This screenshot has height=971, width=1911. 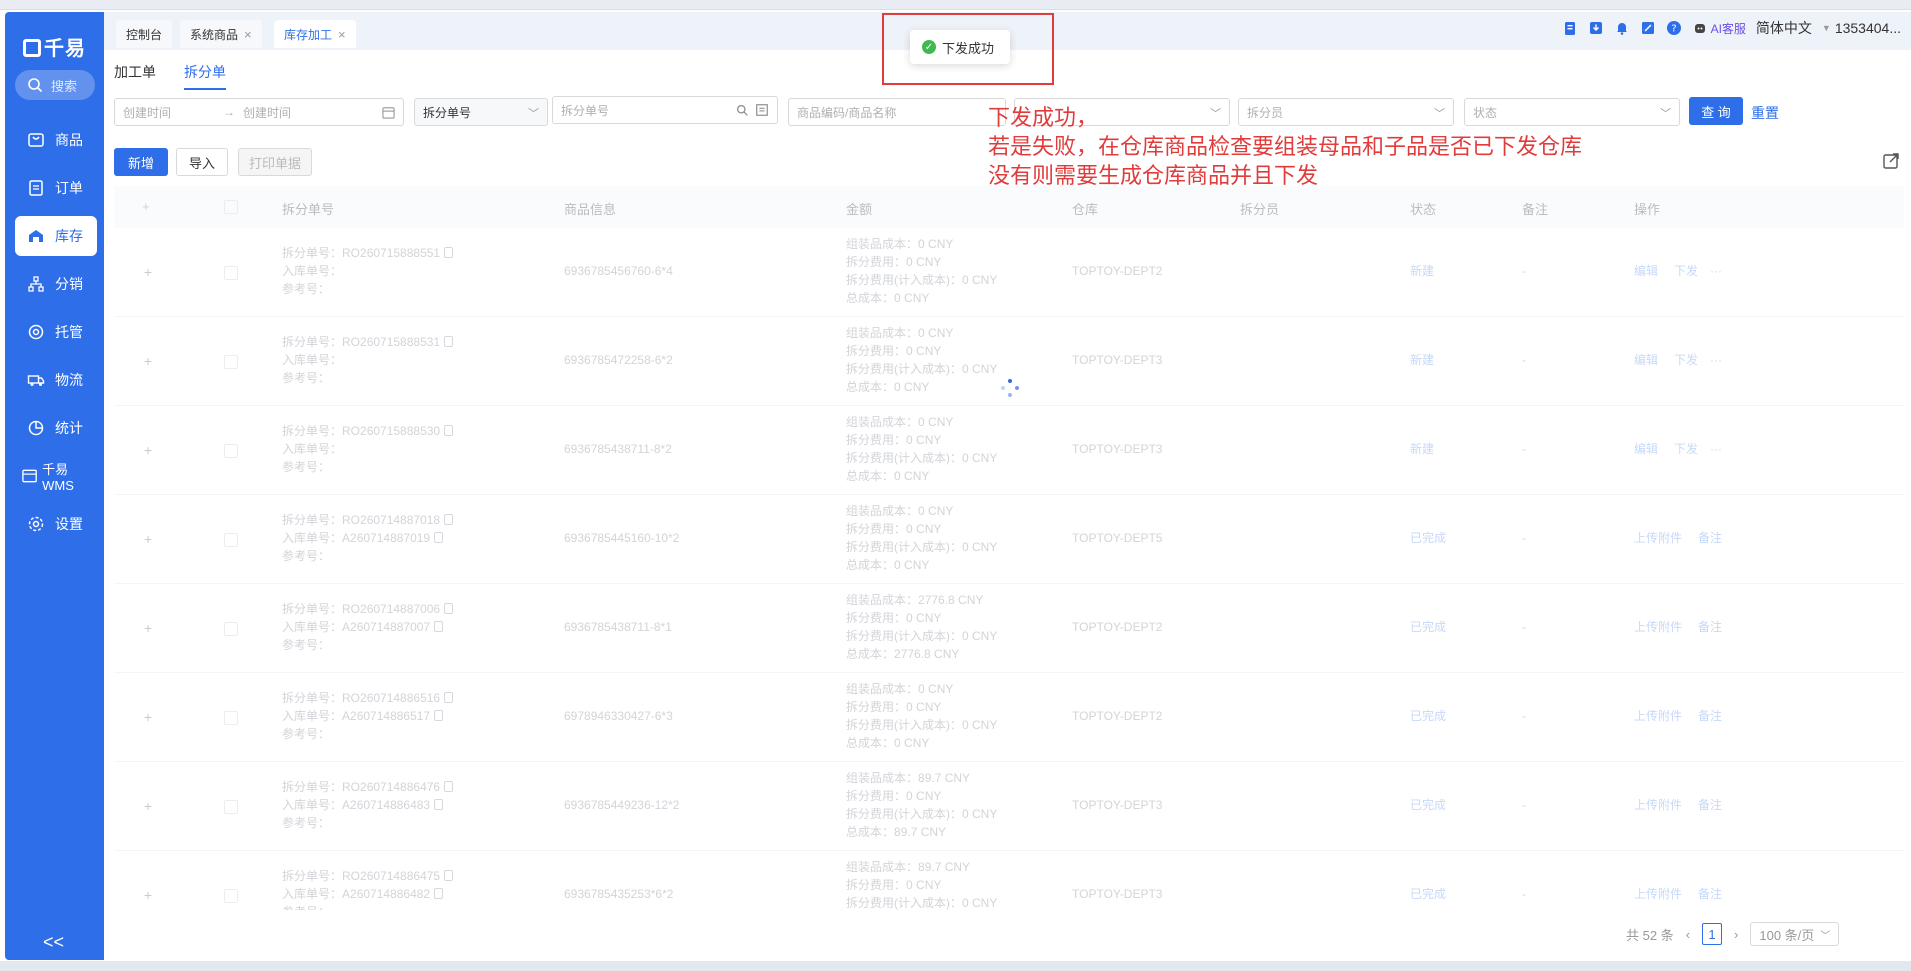 What do you see at coordinates (144, 34) in the screenshot?
I see `tab-console: 控制台` at bounding box center [144, 34].